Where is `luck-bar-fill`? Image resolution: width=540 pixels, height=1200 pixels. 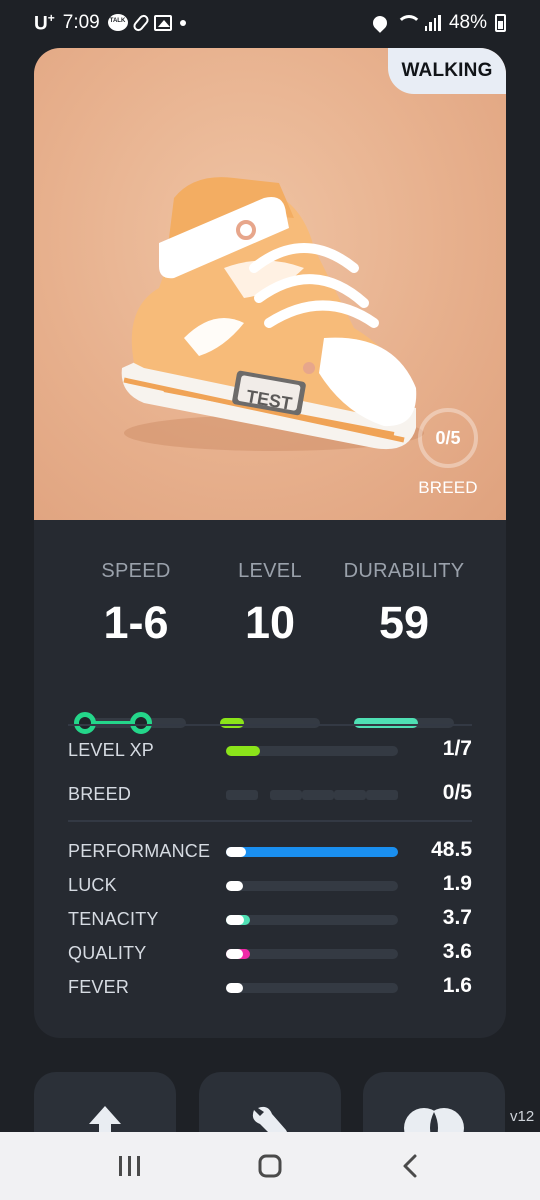
luck-bar-fill is located at coordinates (235, 886).